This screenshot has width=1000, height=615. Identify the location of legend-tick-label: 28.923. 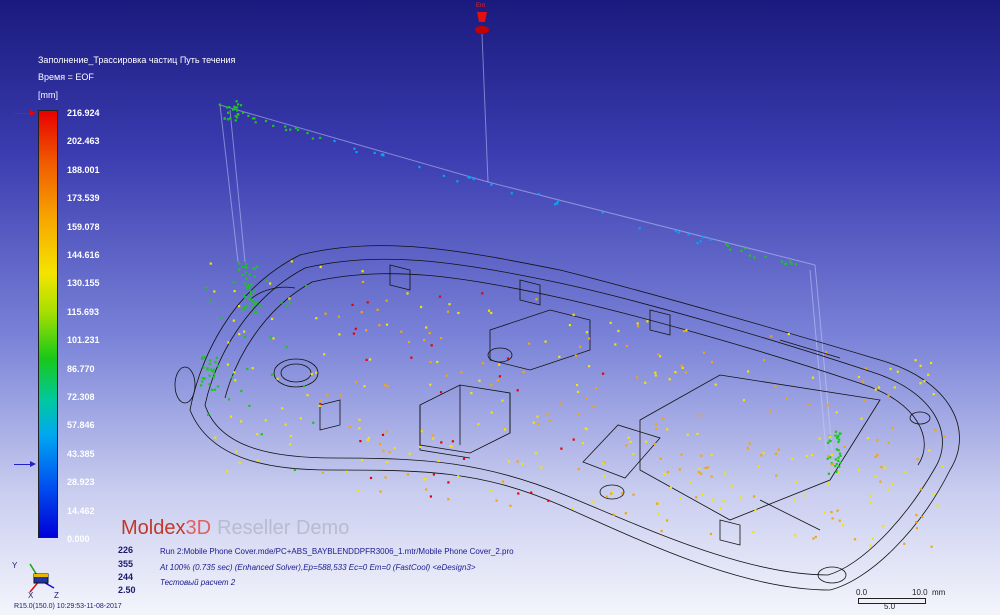
(81, 482).